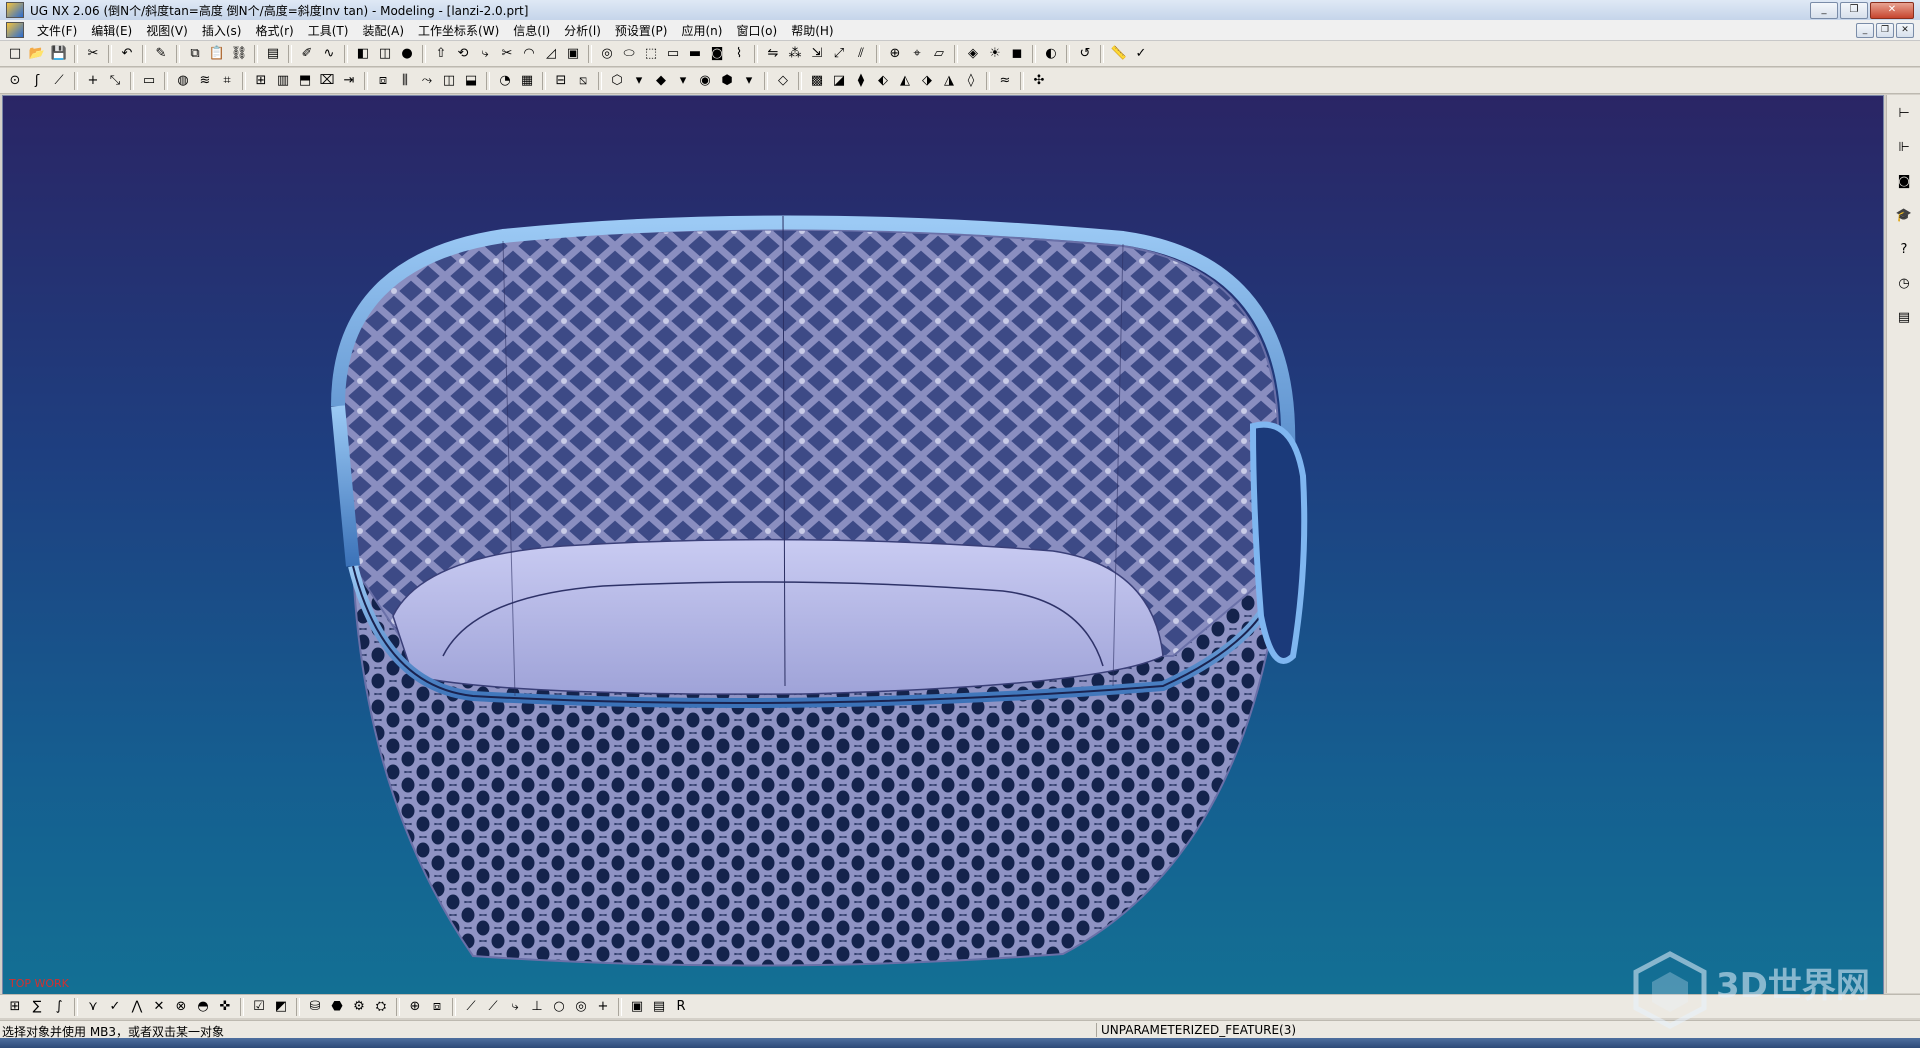  Describe the element at coordinates (15, 30) in the screenshot. I see `document-icon` at that location.